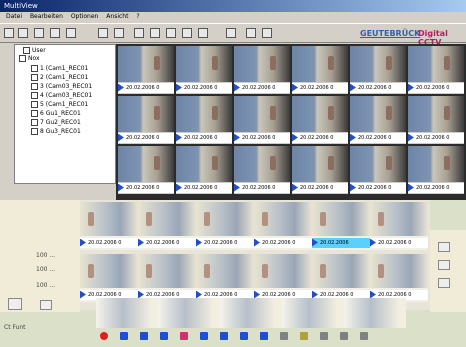 The width and height of the screenshot is (466, 347). What do you see at coordinates (231, 33) in the screenshot?
I see `sequence-icon` at bounding box center [231, 33].